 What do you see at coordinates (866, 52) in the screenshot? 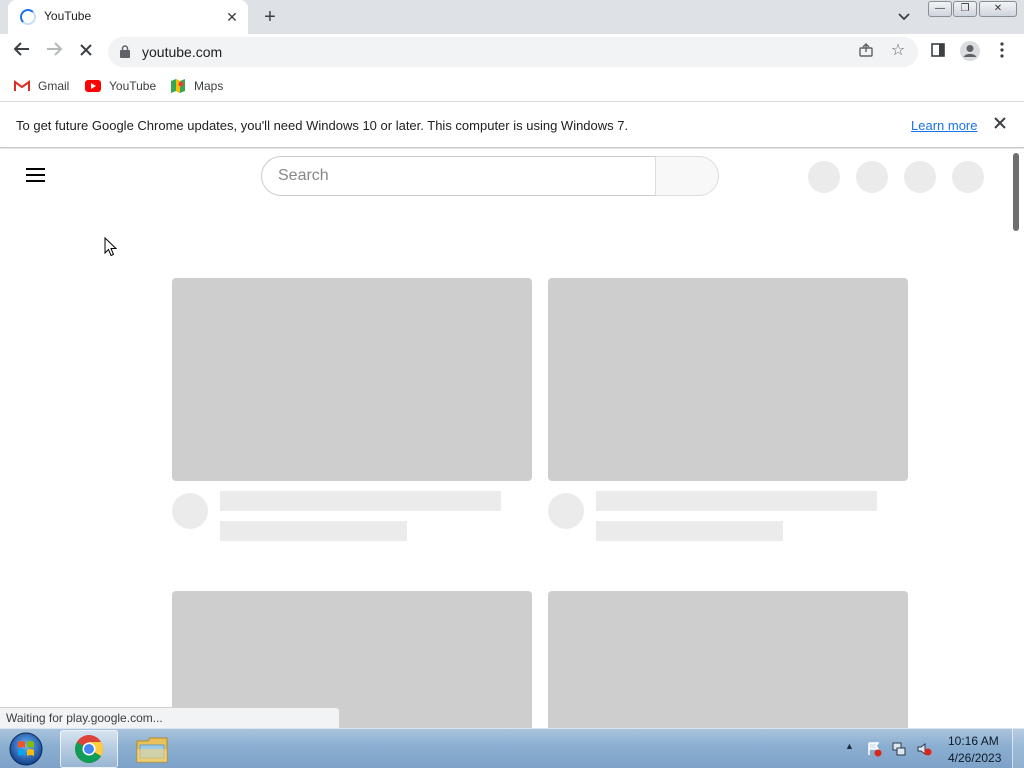
I see `share-icon` at bounding box center [866, 52].